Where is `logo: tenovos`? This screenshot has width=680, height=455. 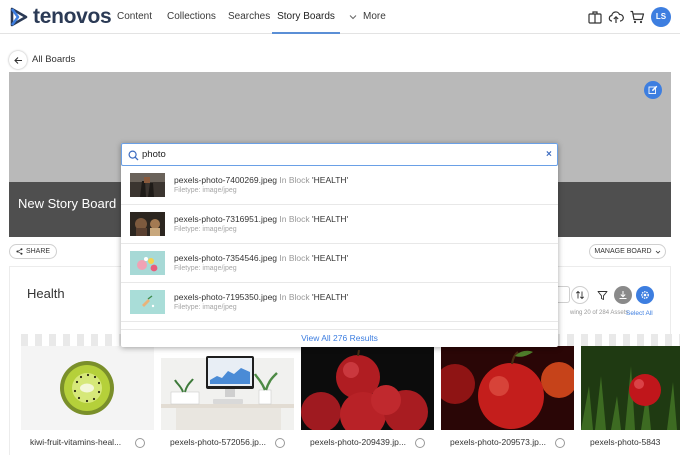
logo: tenovos is located at coordinates (60, 16).